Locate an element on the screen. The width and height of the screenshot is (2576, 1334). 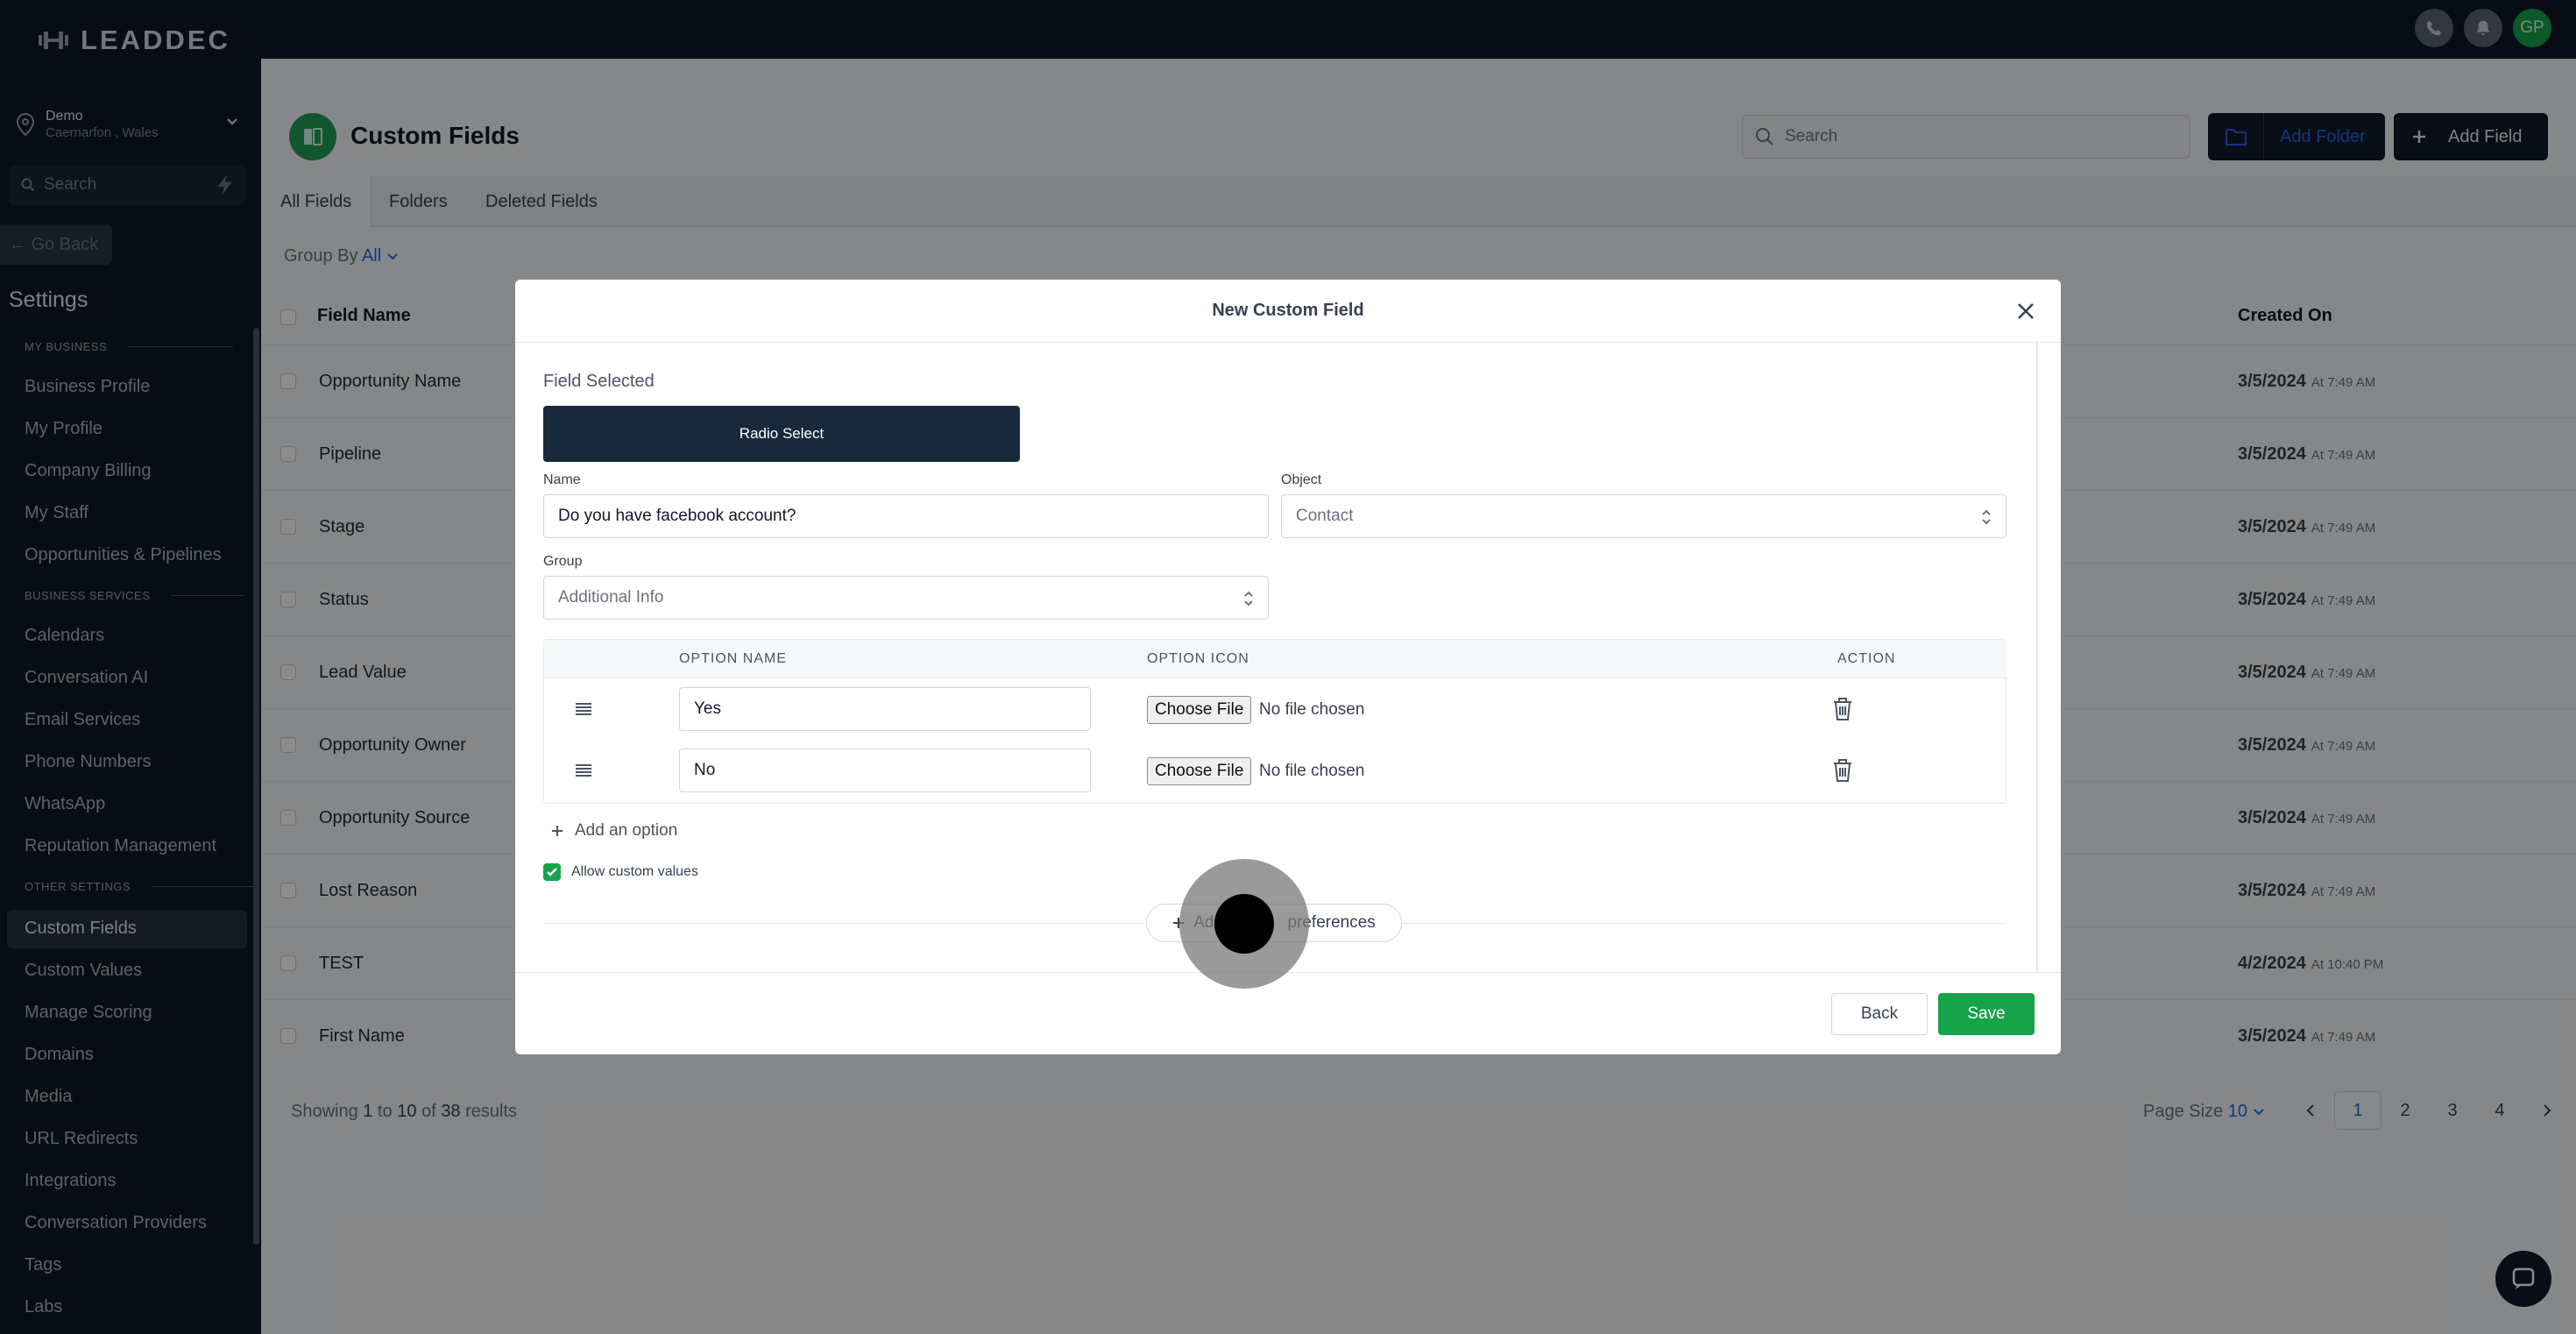
object-select-value: Contact is located at coordinates (1325, 516).